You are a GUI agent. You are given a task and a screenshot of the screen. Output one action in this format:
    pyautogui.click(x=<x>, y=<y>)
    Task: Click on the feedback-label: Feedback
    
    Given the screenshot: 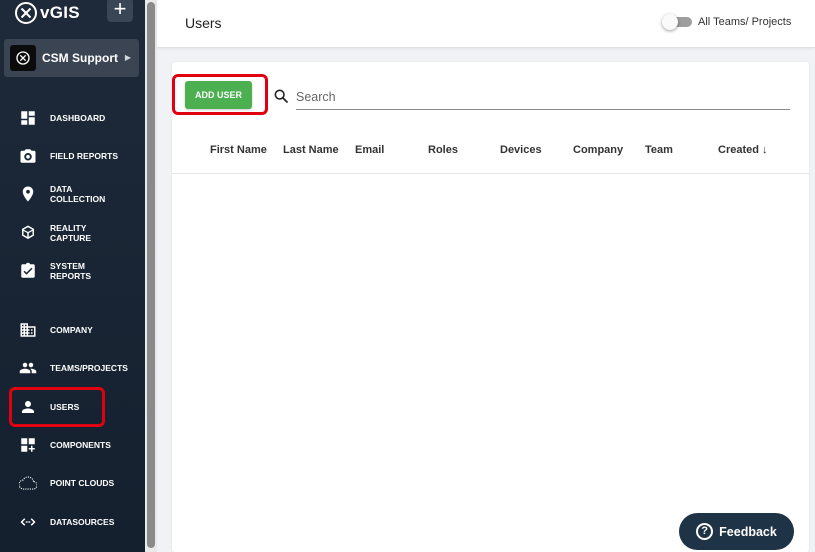 What is the action you would take?
    pyautogui.click(x=748, y=531)
    